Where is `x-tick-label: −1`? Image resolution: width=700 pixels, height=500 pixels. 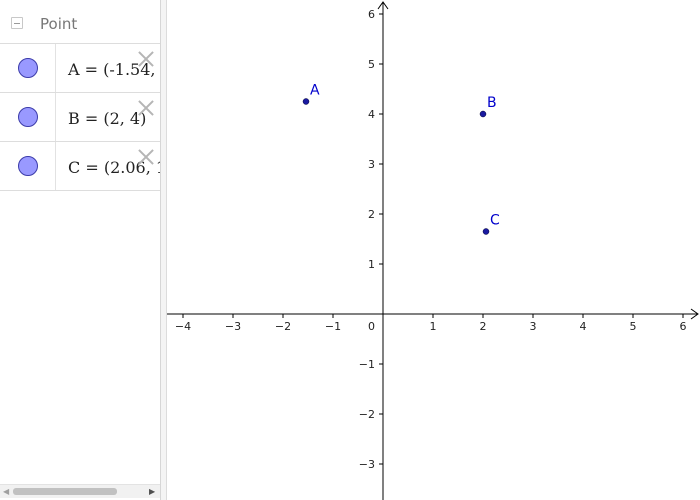
x-tick-label: −1 is located at coordinates (333, 326).